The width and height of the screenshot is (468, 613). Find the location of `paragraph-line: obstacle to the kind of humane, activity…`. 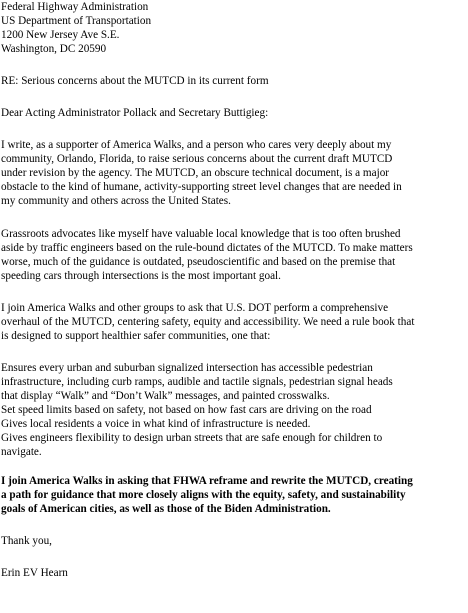

paragraph-line: obstacle to the kind of humane, activity… is located at coordinates (201, 187).